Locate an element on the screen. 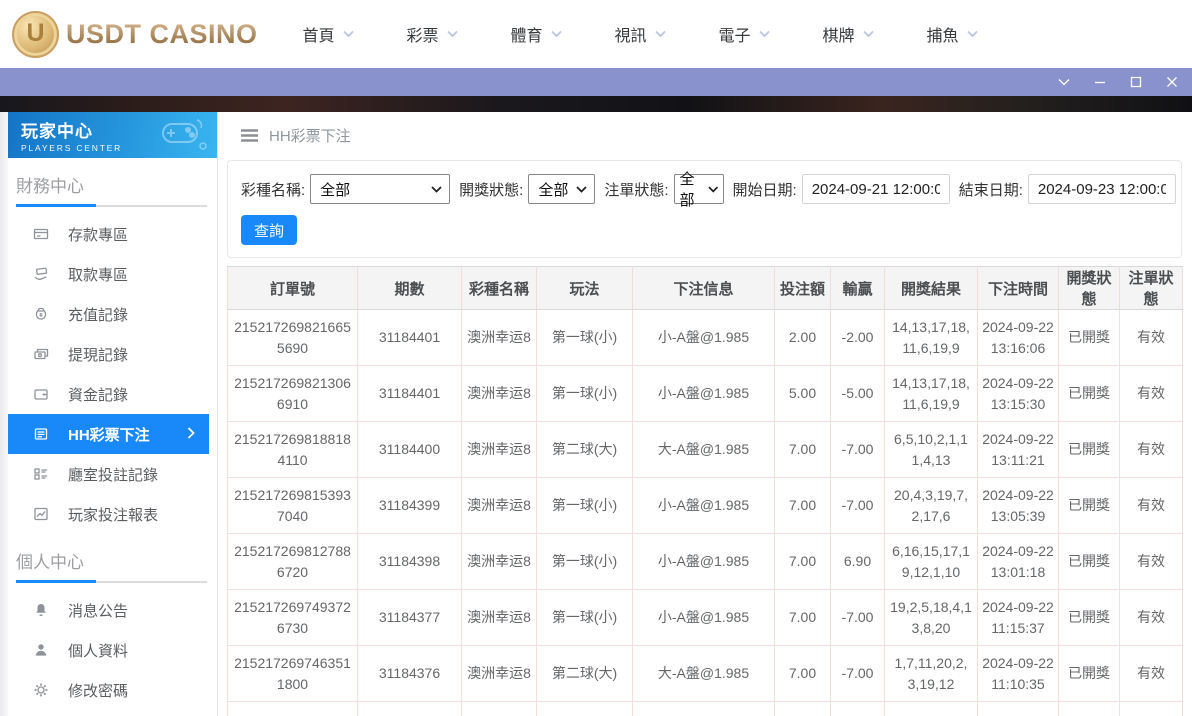 This screenshot has height=716, width=1192. query-button: 查詢 is located at coordinates (269, 230).